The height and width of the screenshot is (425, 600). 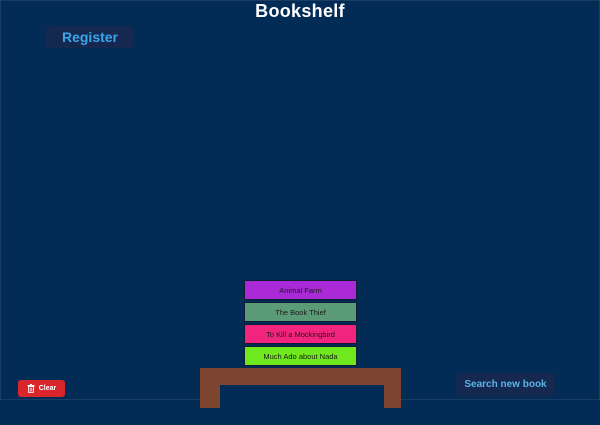 I want to click on book-item: The Book Thief, so click(x=300, y=312).